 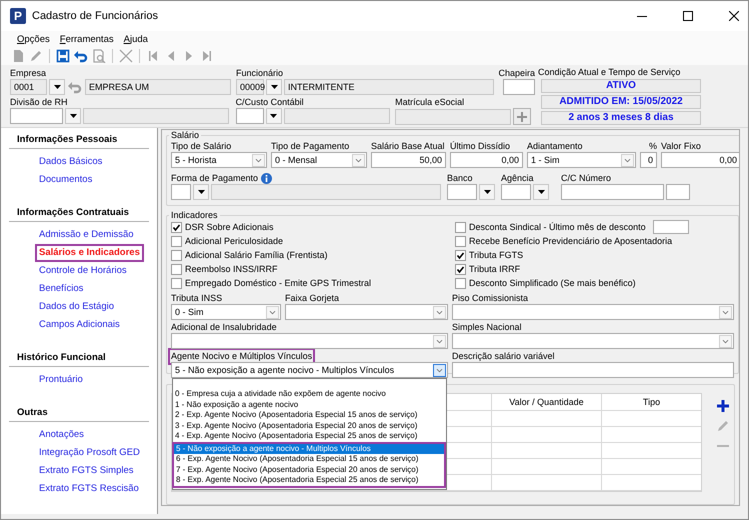 I want to click on list-option: 5 - Não exposição a agente nocivo - Multiplos Vínculos, so click(x=309, y=449).